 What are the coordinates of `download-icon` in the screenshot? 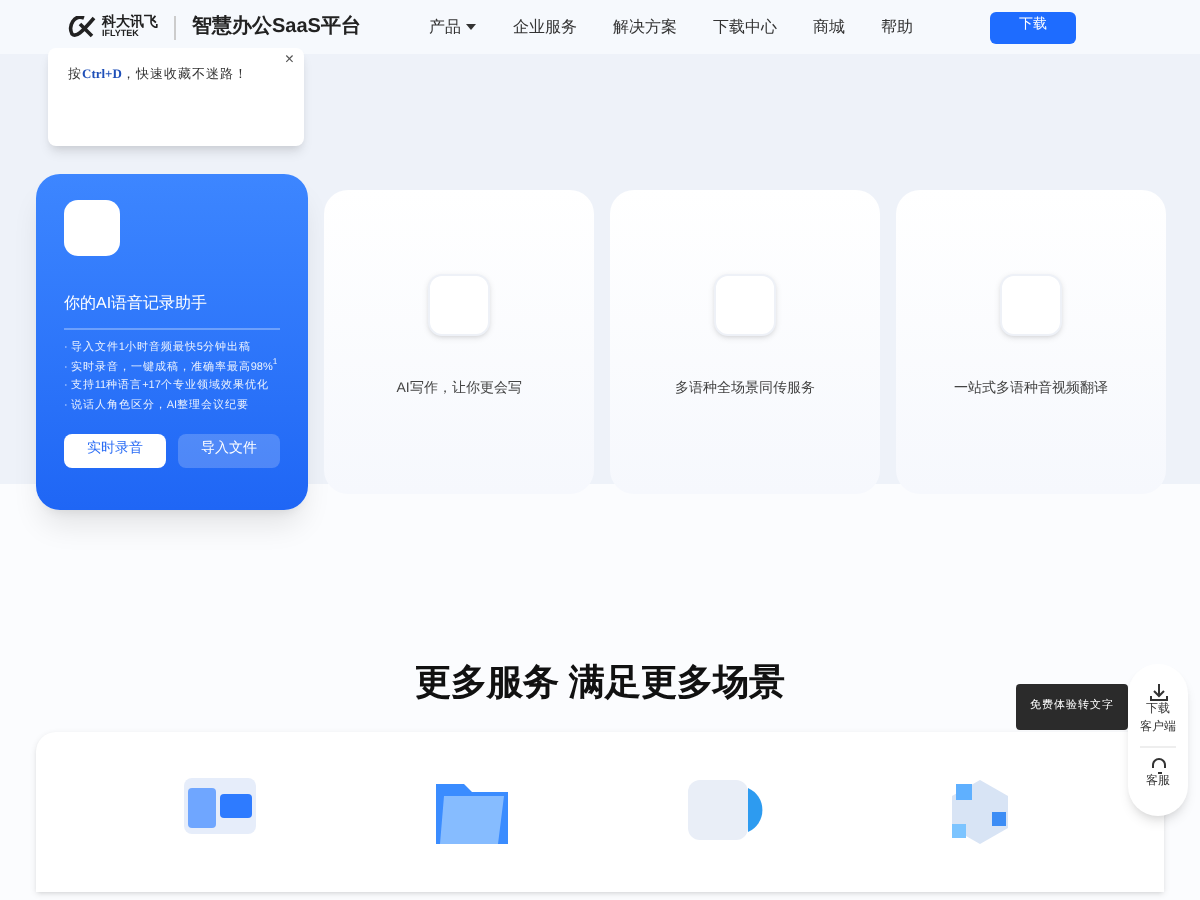 It's located at (1158, 693).